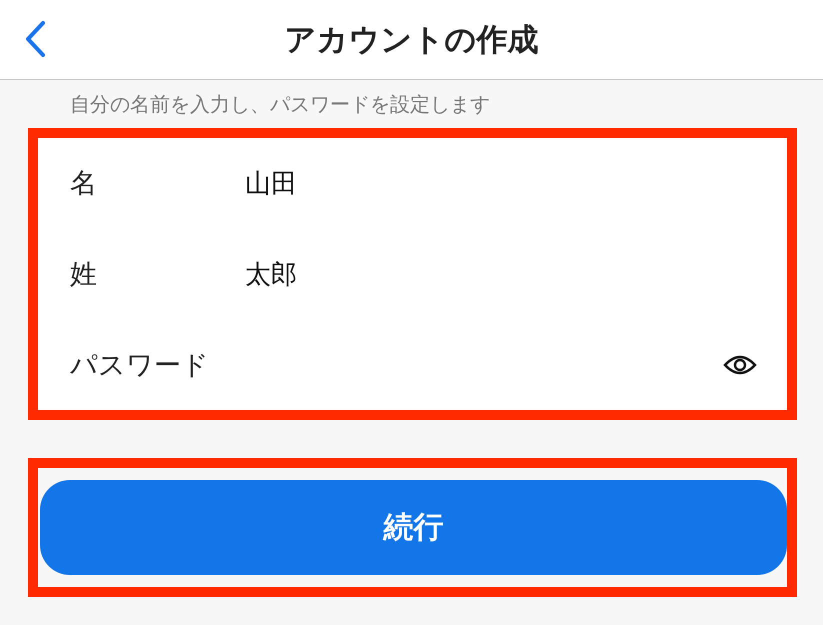 This screenshot has width=823, height=625. Describe the element at coordinates (280, 104) in the screenshot. I see `instruction-text: 自分の名前を入力し、パスワードを設定します` at that location.